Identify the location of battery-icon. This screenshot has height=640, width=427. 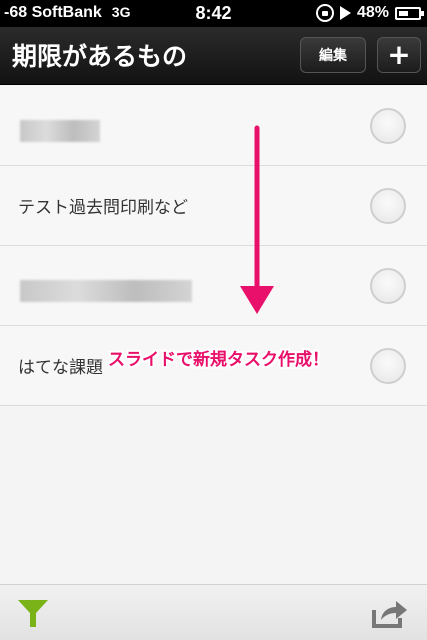
(409, 13).